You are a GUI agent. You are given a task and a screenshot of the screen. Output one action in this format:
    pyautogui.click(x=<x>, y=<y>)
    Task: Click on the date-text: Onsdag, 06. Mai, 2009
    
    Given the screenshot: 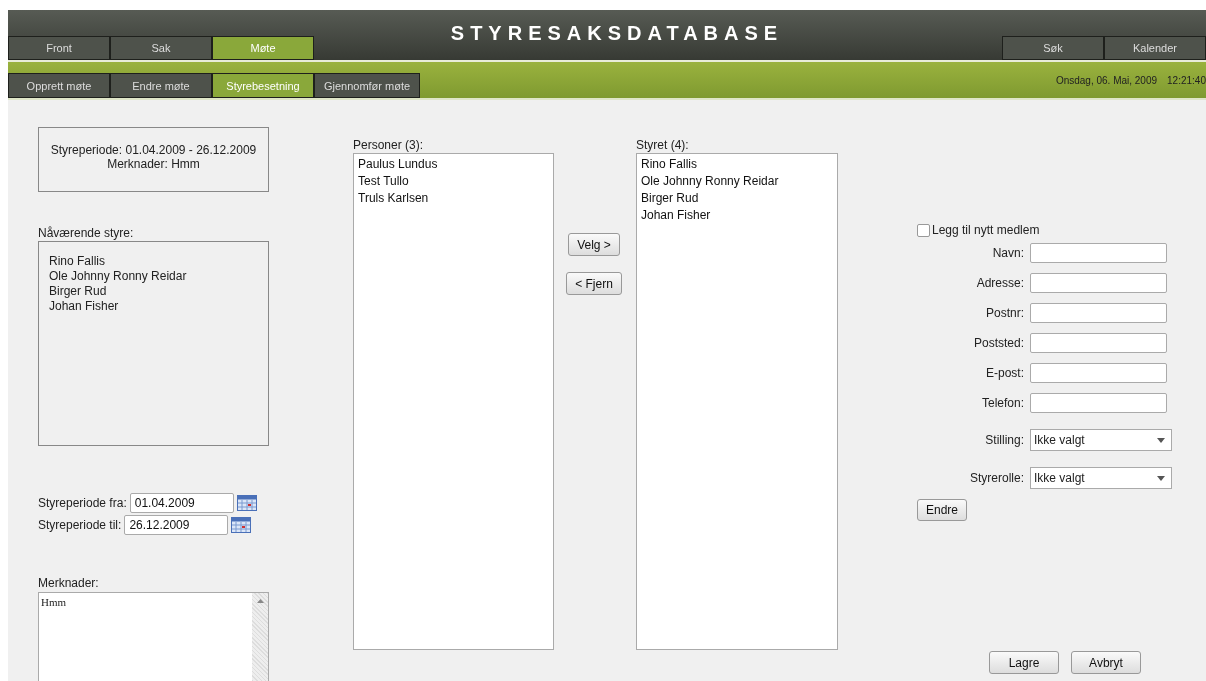 What is the action you would take?
    pyautogui.click(x=1106, y=80)
    